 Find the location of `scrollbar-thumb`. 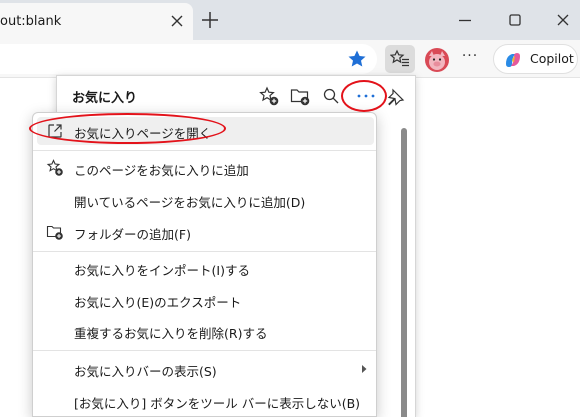

scrollbar-thumb is located at coordinates (404, 272).